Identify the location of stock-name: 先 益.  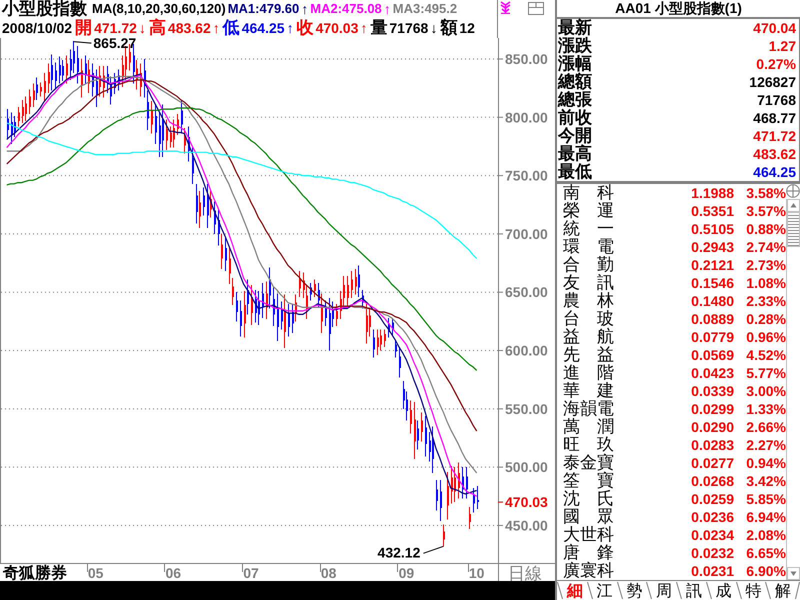
(617, 355).